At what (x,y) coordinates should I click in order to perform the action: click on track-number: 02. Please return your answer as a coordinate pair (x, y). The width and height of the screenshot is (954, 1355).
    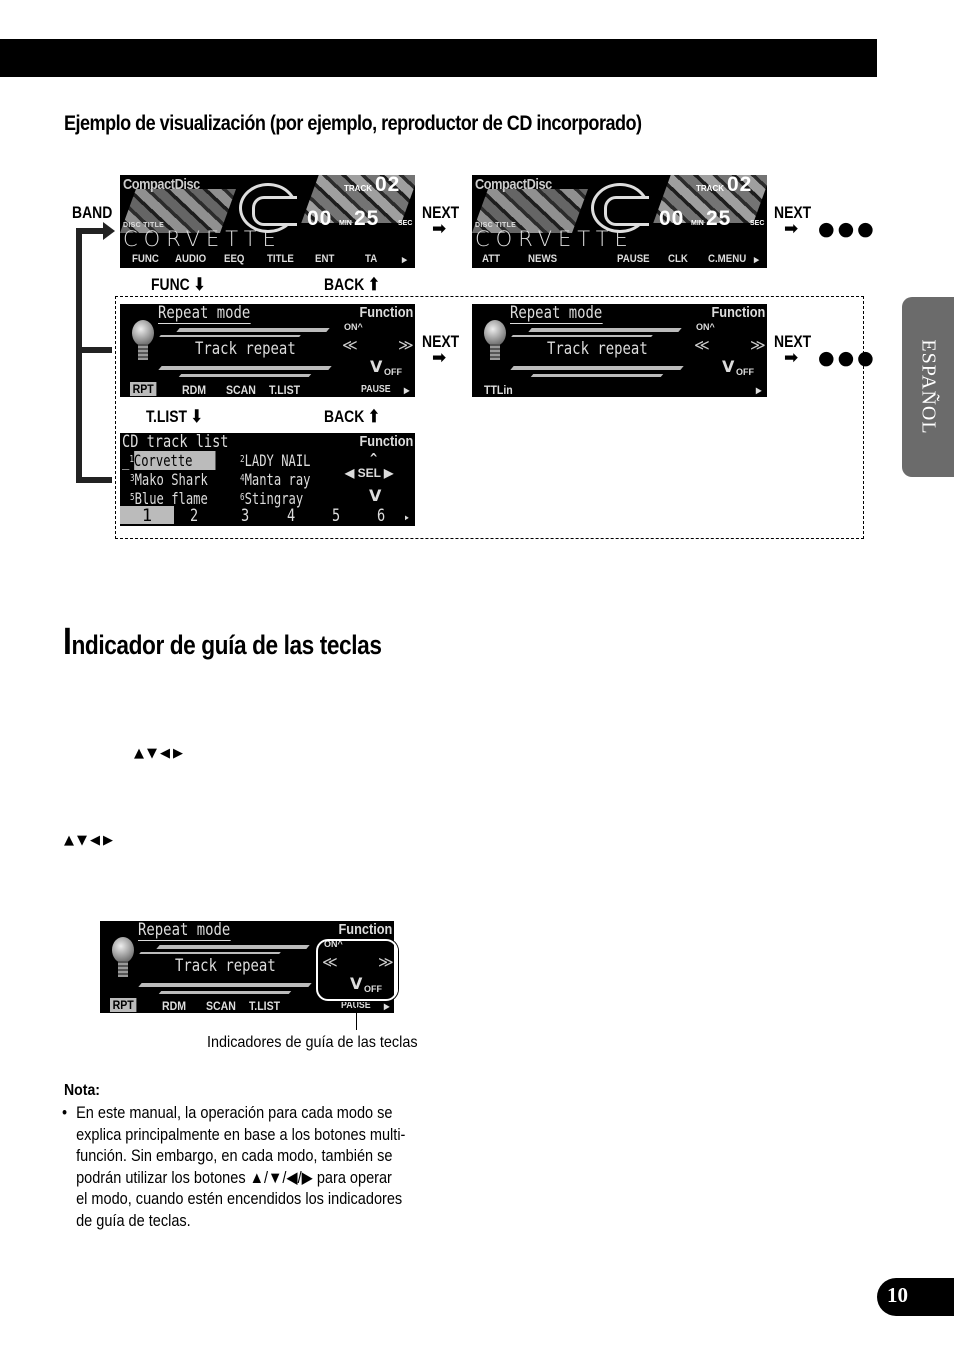
    Looking at the image, I should click on (740, 185).